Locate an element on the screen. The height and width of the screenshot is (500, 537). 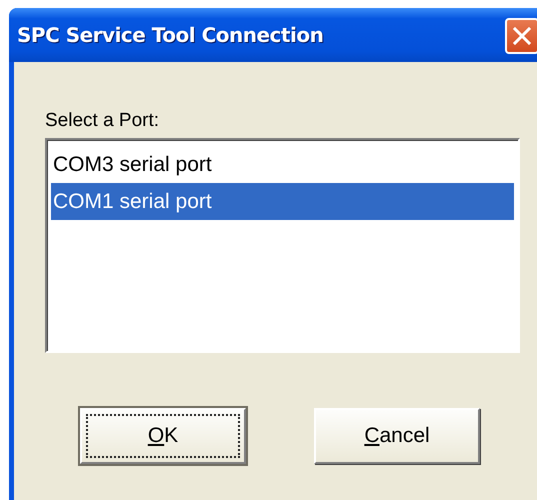
close-button is located at coordinates (521, 36).